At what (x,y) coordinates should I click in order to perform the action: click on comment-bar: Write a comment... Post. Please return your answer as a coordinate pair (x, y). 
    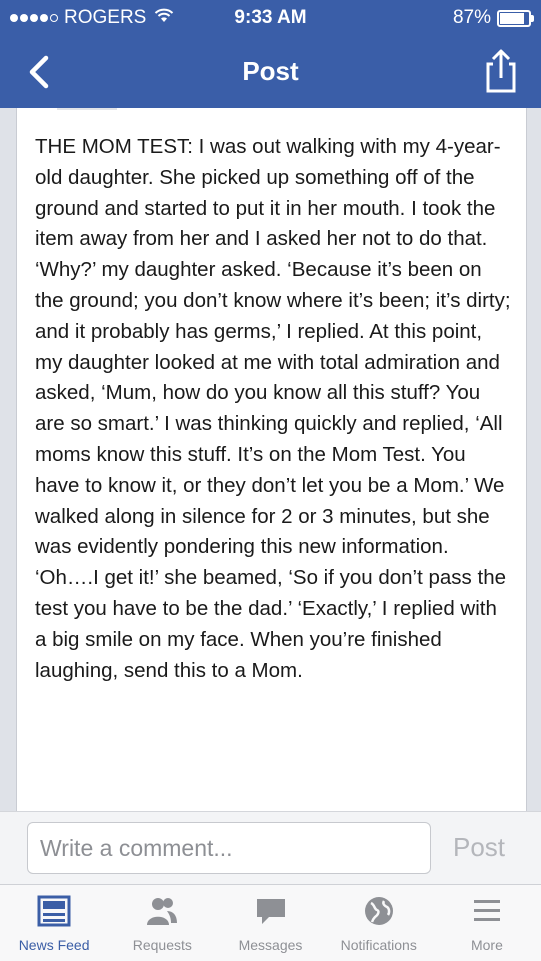
    Looking at the image, I should click on (270, 847).